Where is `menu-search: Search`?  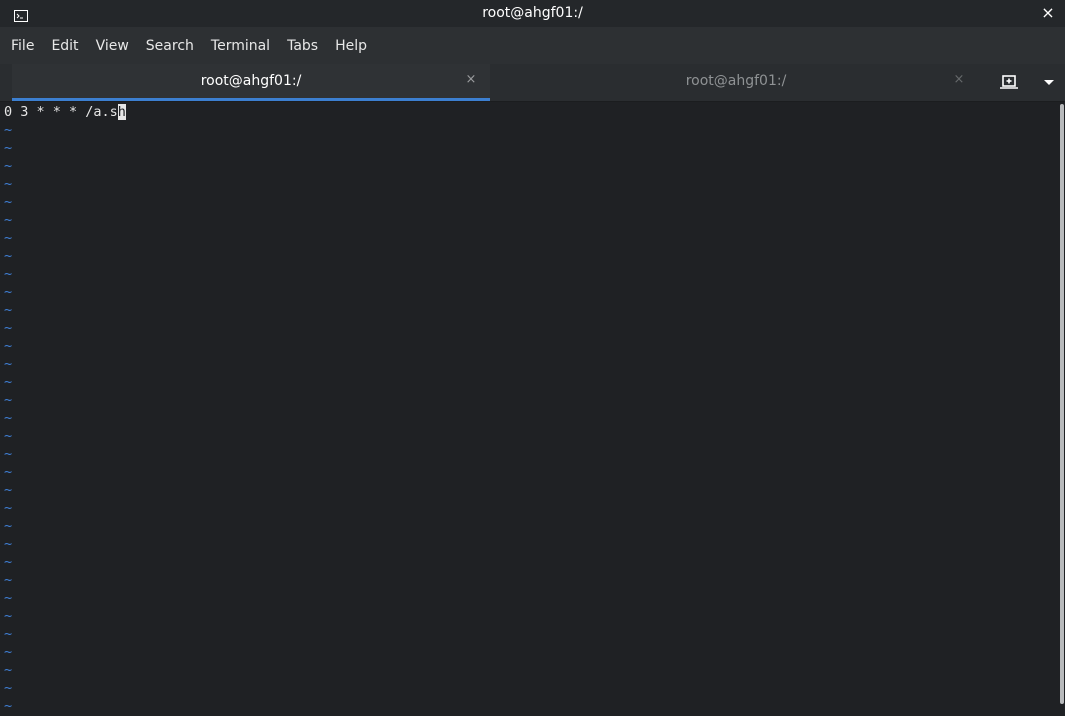
menu-search: Search is located at coordinates (170, 46).